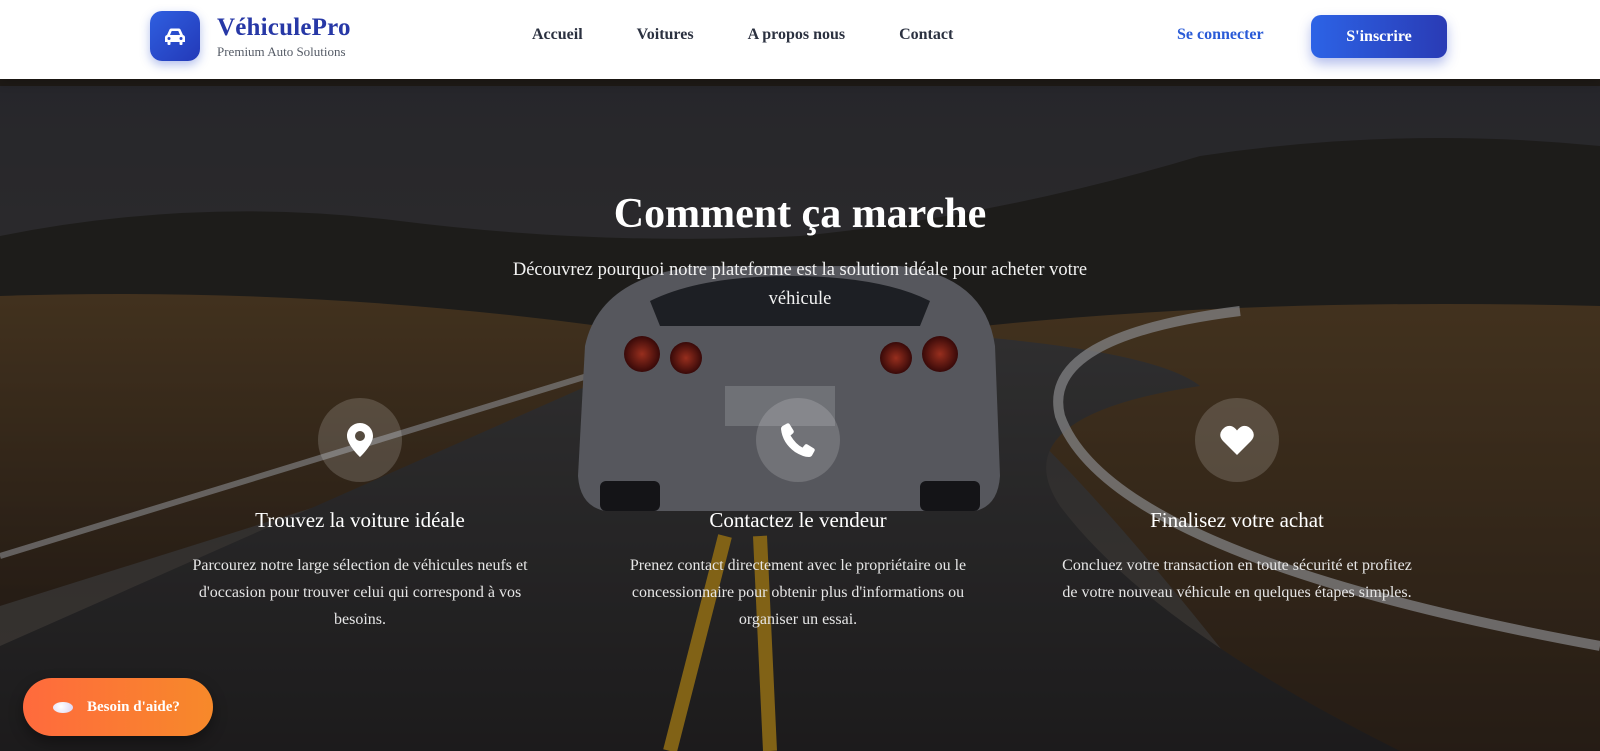 Image resolution: width=1600 pixels, height=751 pixels. I want to click on car-icon, so click(175, 36).